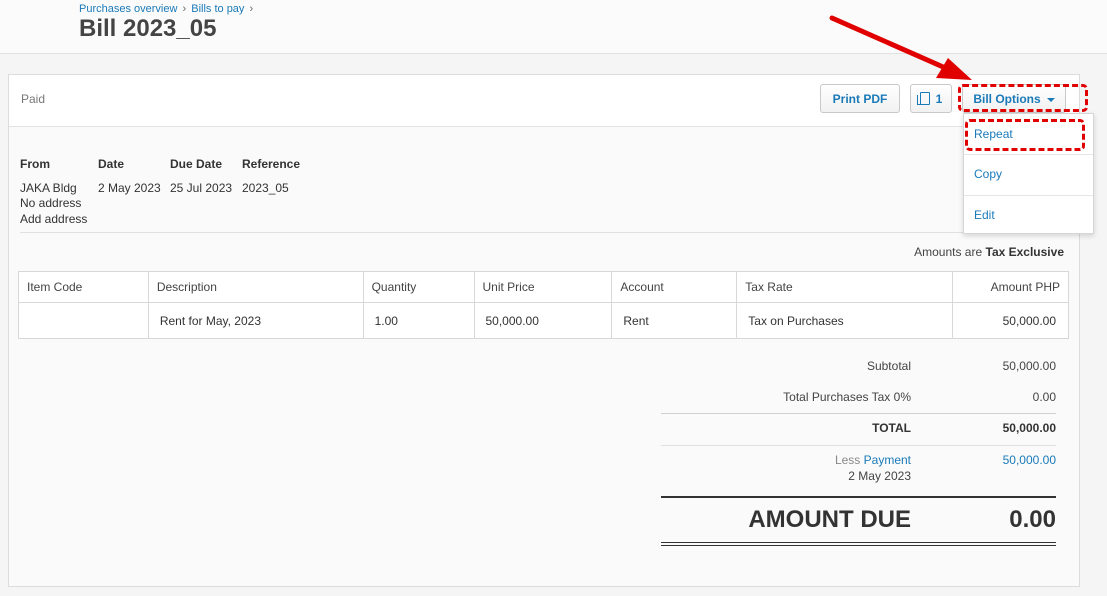 This screenshot has height=596, width=1107. Describe the element at coordinates (1044, 397) in the screenshot. I see `tax-value: 0.00` at that location.